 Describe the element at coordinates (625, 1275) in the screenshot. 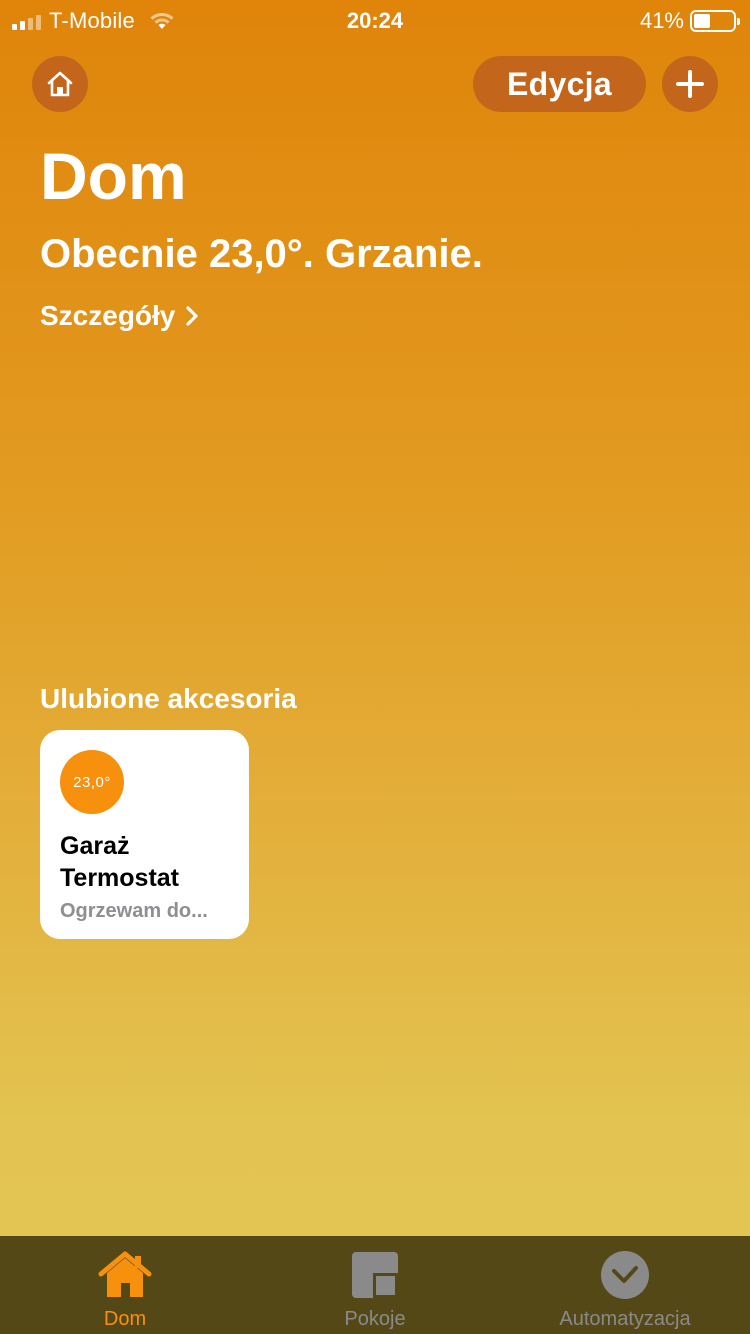

I see `clock-check-icon` at that location.